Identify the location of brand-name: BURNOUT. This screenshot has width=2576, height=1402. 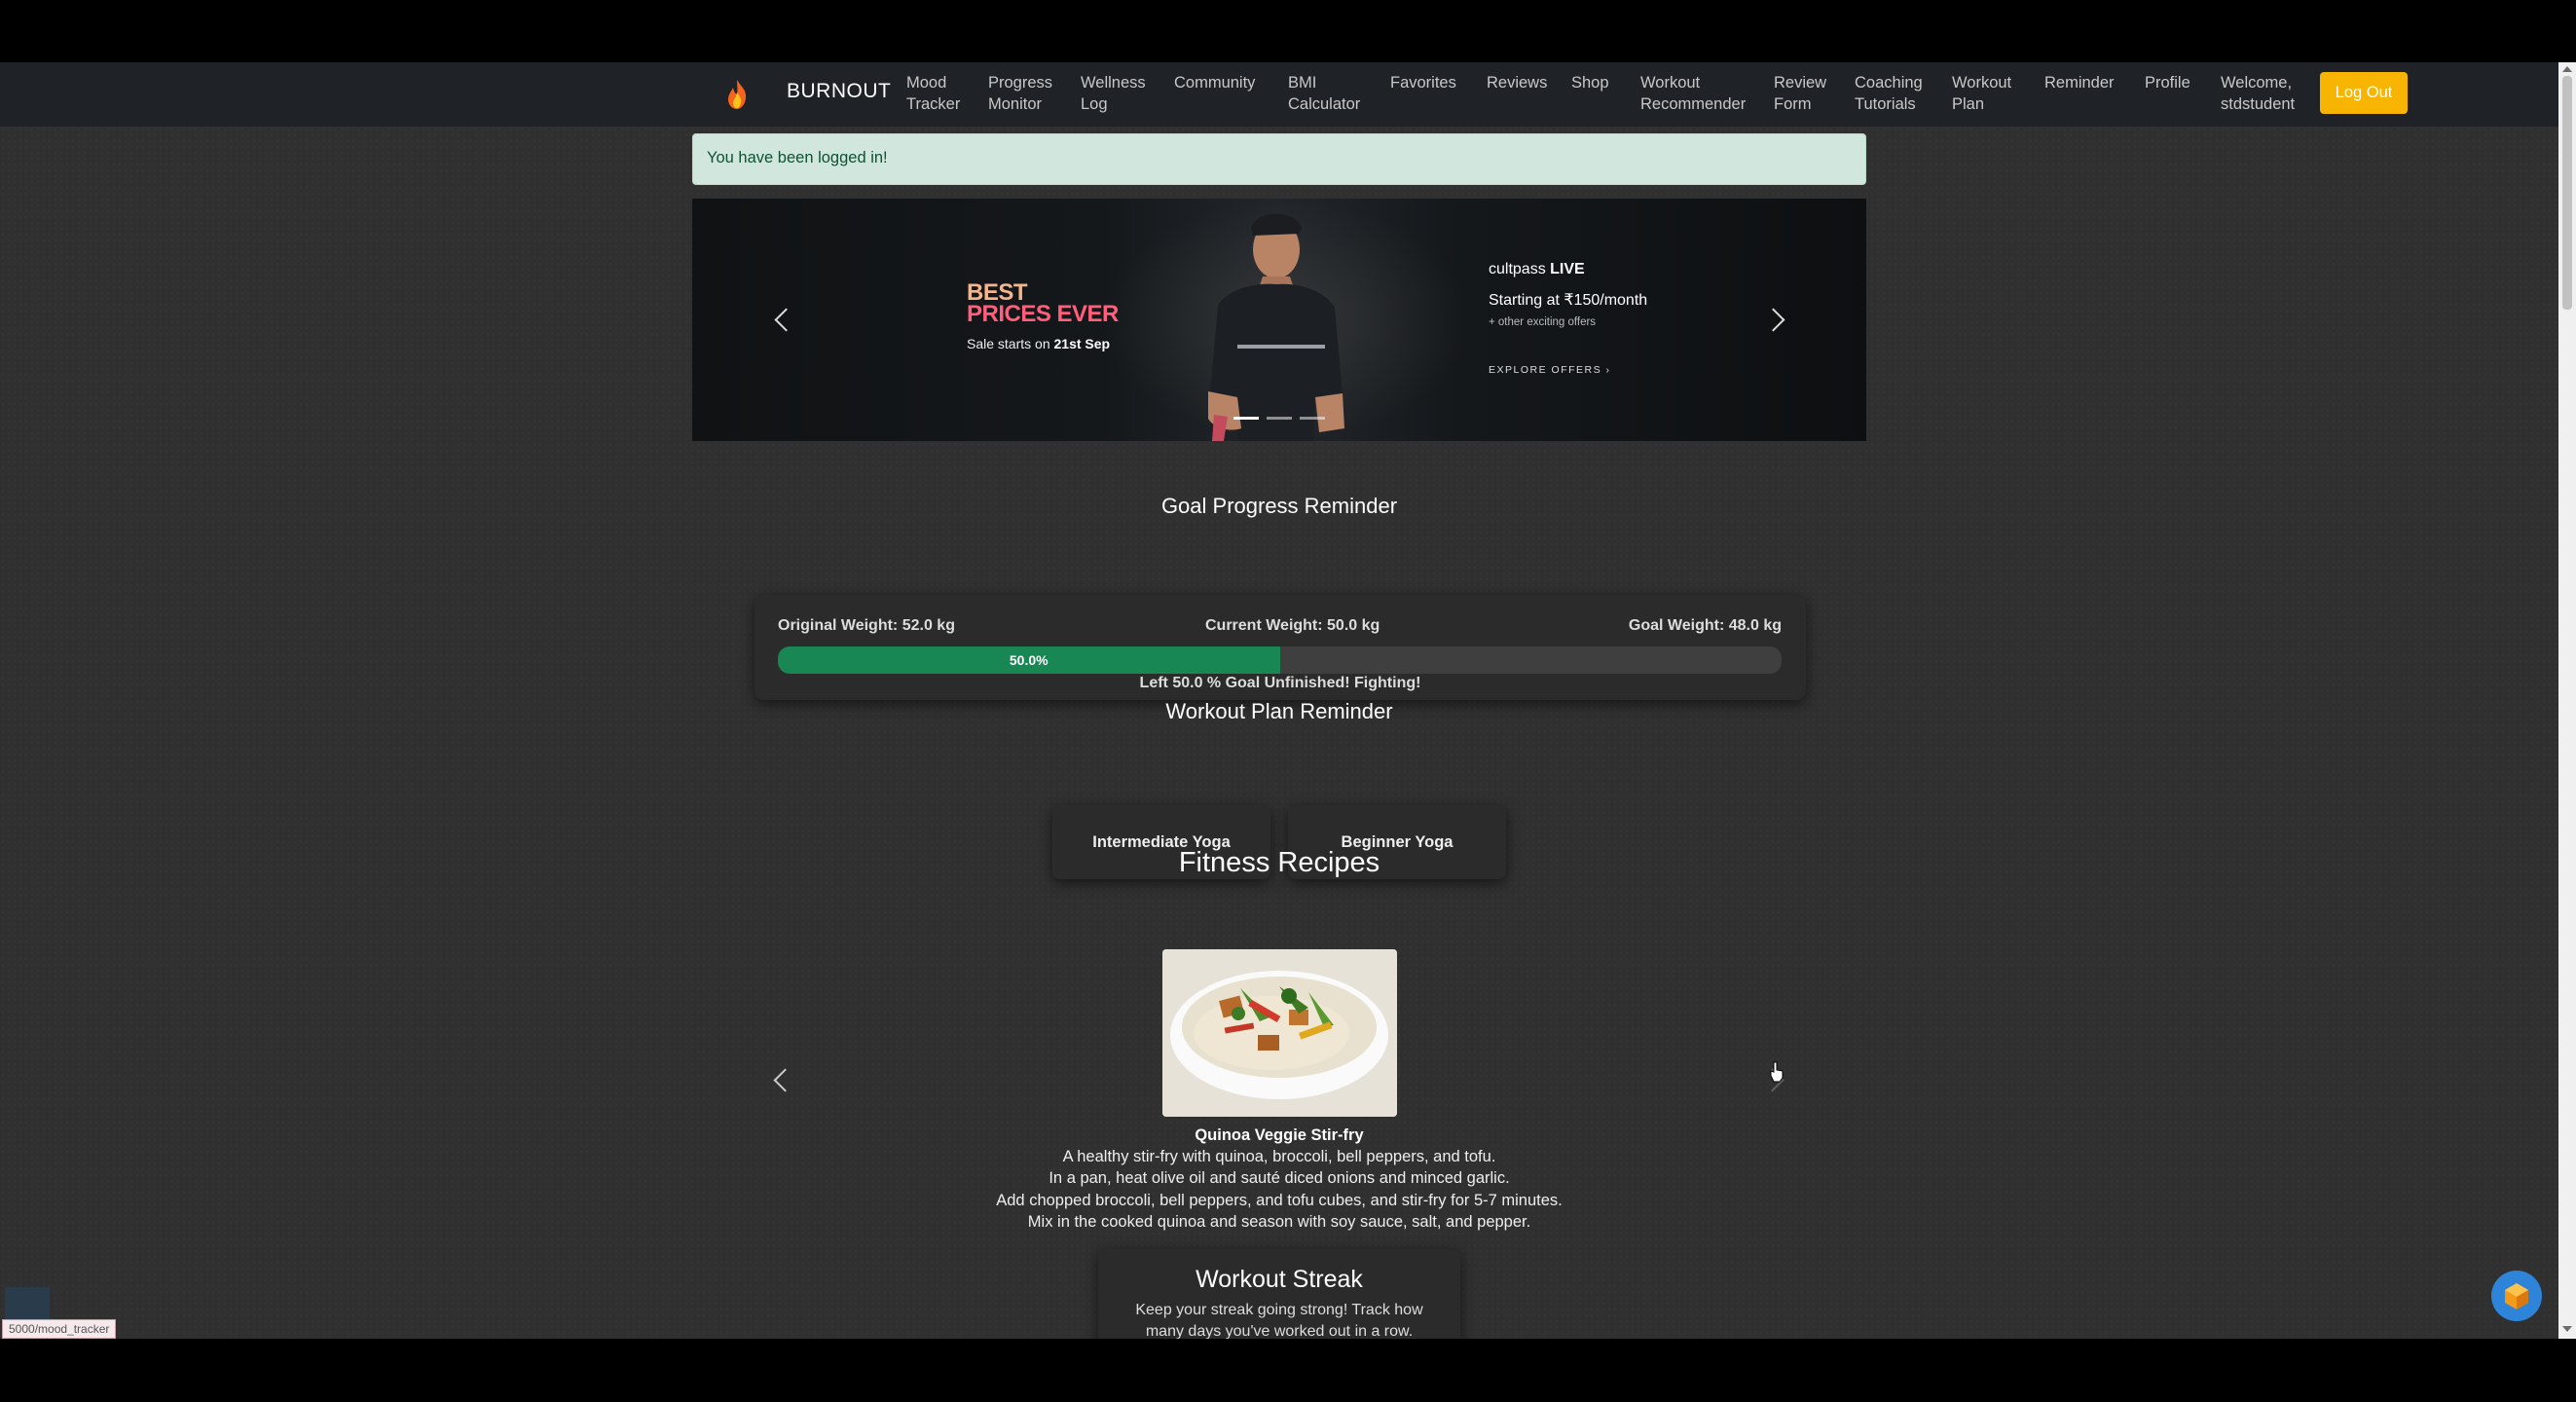
(839, 91).